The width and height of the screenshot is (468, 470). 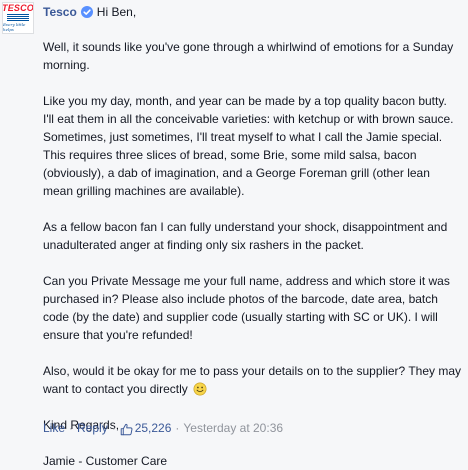 What do you see at coordinates (252, 12) in the screenshot?
I see `comment-header: Tesco Hi Ben,` at bounding box center [252, 12].